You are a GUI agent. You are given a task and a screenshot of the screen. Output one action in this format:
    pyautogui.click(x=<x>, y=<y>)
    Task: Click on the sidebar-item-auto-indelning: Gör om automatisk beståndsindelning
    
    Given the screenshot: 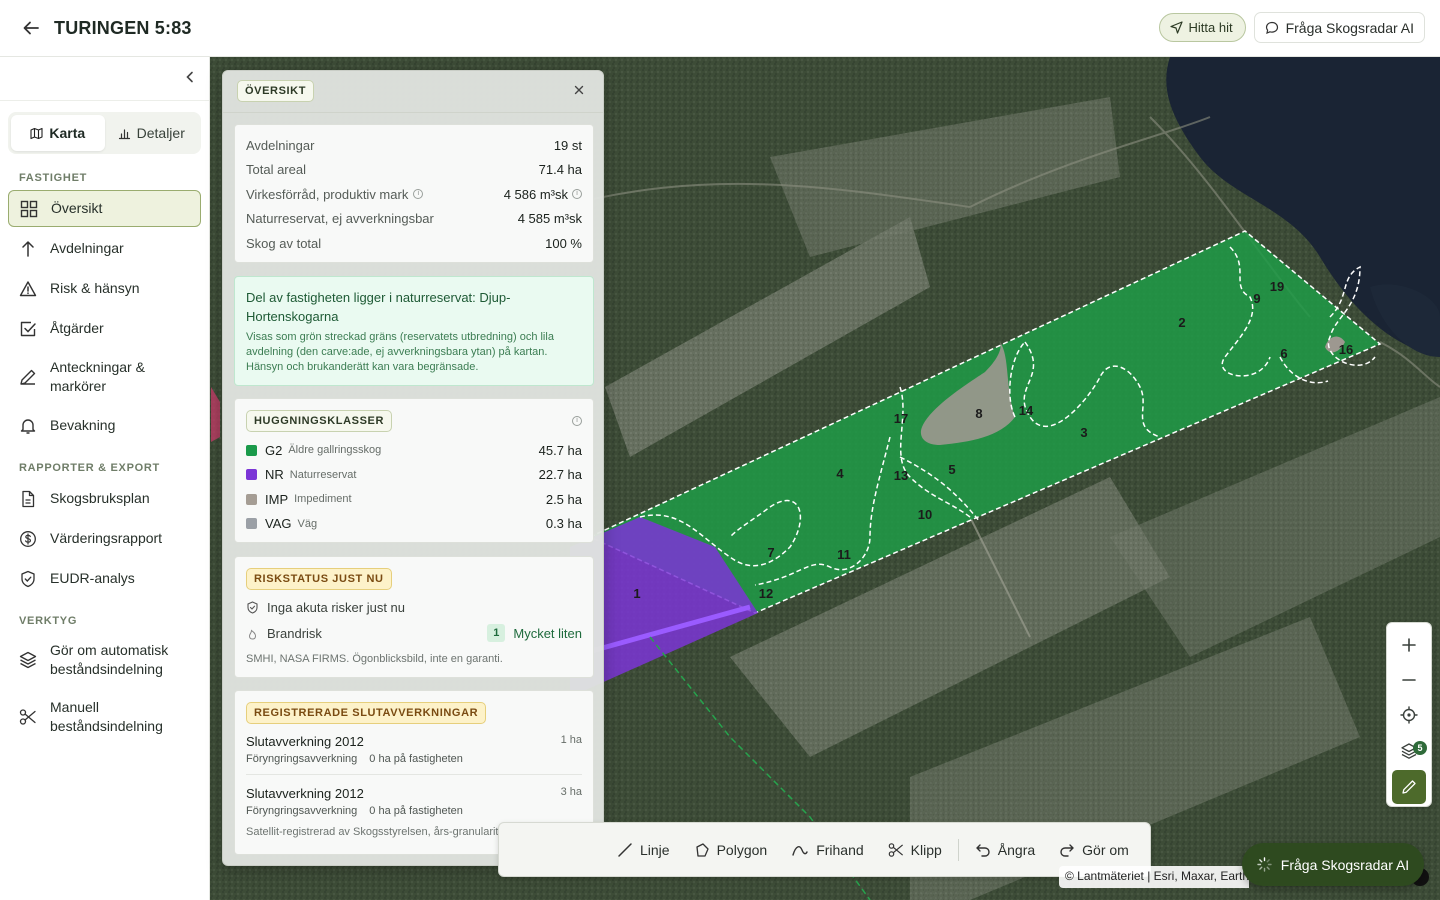 What is the action you would take?
    pyautogui.click(x=104, y=660)
    